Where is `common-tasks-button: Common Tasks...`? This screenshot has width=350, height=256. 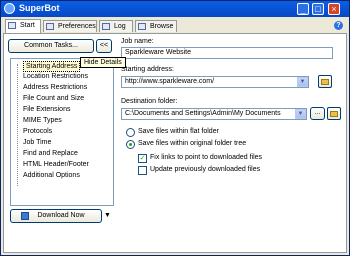
common-tasks-button: Common Tasks... is located at coordinates (51, 46).